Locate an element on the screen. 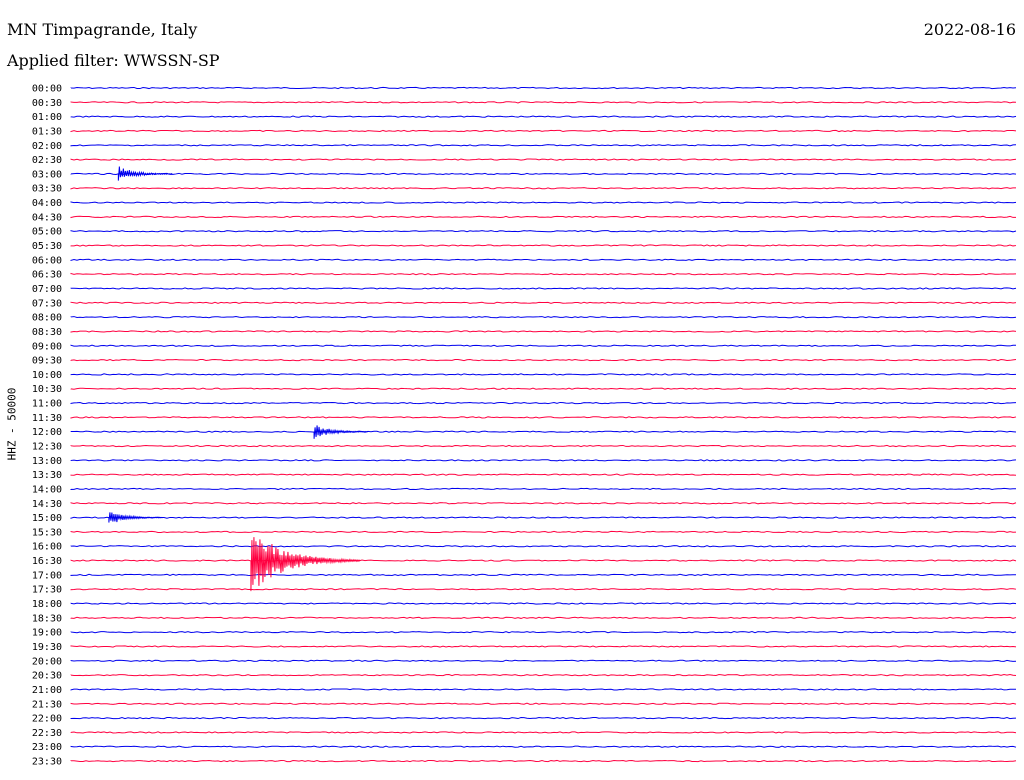 The height and width of the screenshot is (780, 1024). row-label: 23:30 is located at coordinates (47, 762).